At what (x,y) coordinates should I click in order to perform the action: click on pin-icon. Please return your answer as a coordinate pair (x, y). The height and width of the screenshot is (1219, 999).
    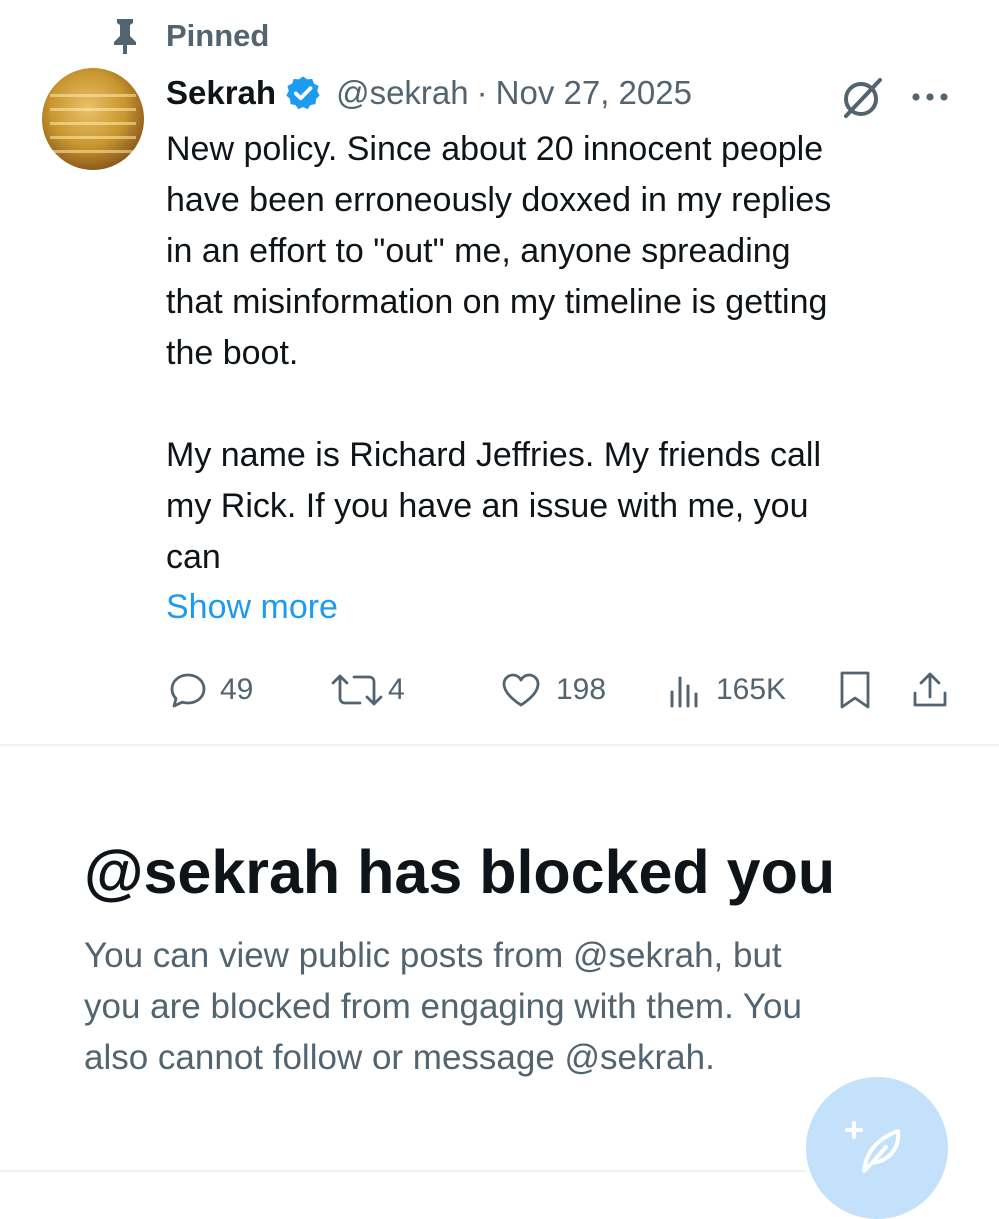
    Looking at the image, I should click on (125, 36).